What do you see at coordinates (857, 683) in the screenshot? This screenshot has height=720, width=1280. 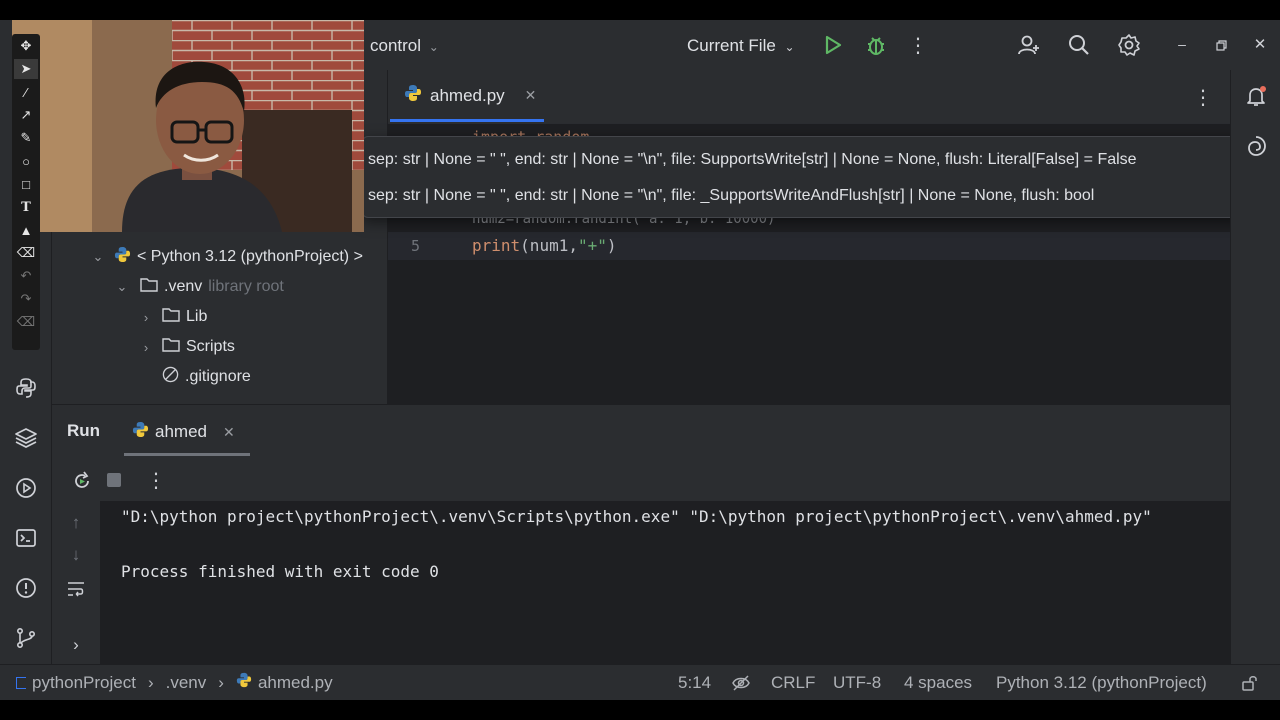 I see `file-encoding: UTF-8` at bounding box center [857, 683].